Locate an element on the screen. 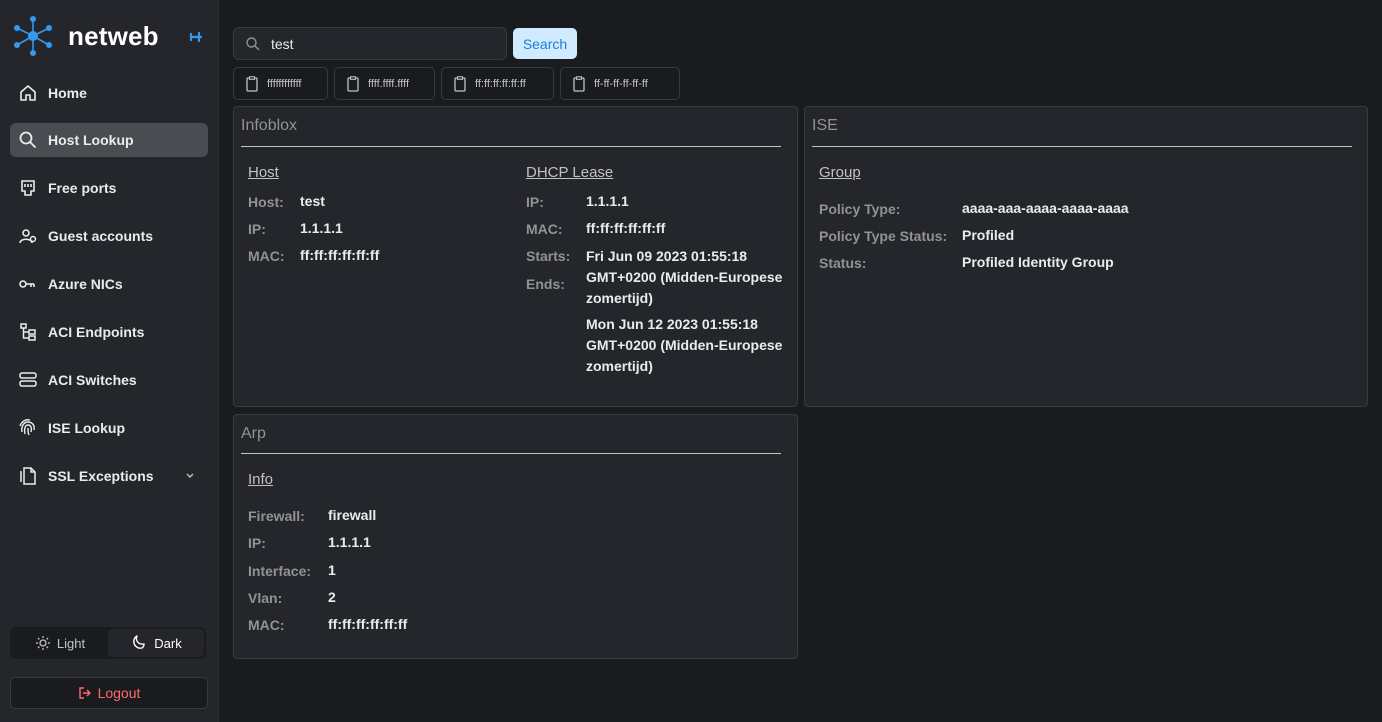 This screenshot has width=1382, height=722. interface-value: 1 is located at coordinates (332, 570).